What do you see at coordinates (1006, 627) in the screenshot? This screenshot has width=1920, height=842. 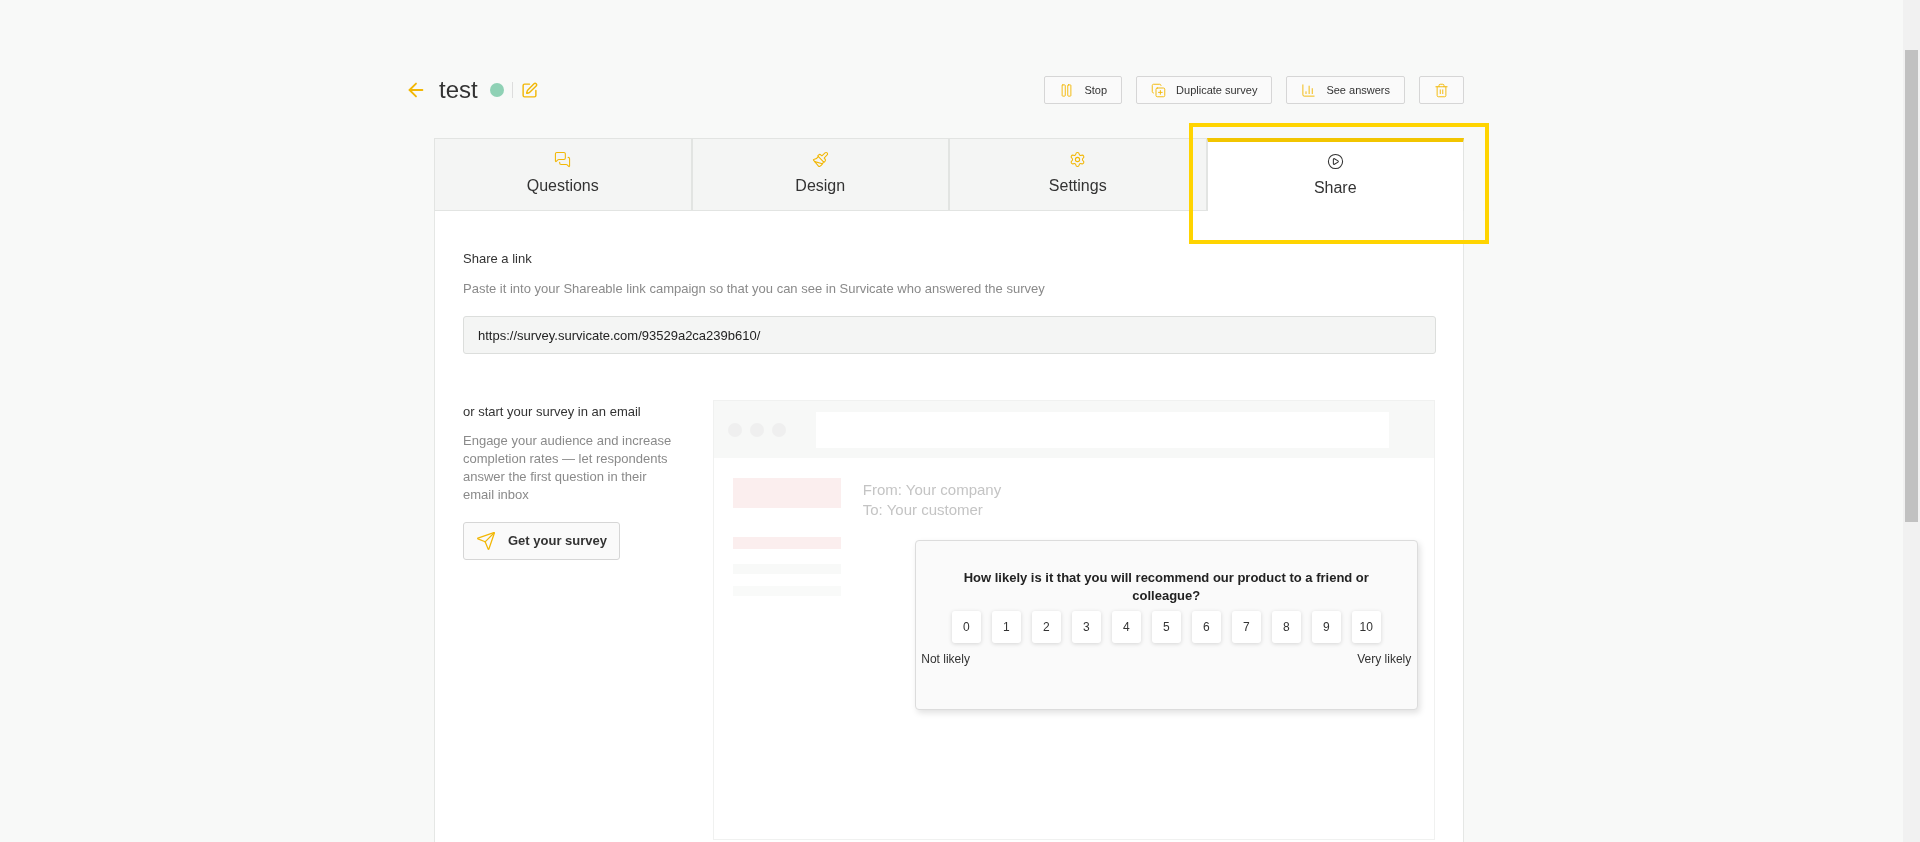 I see `score-option: 1` at bounding box center [1006, 627].